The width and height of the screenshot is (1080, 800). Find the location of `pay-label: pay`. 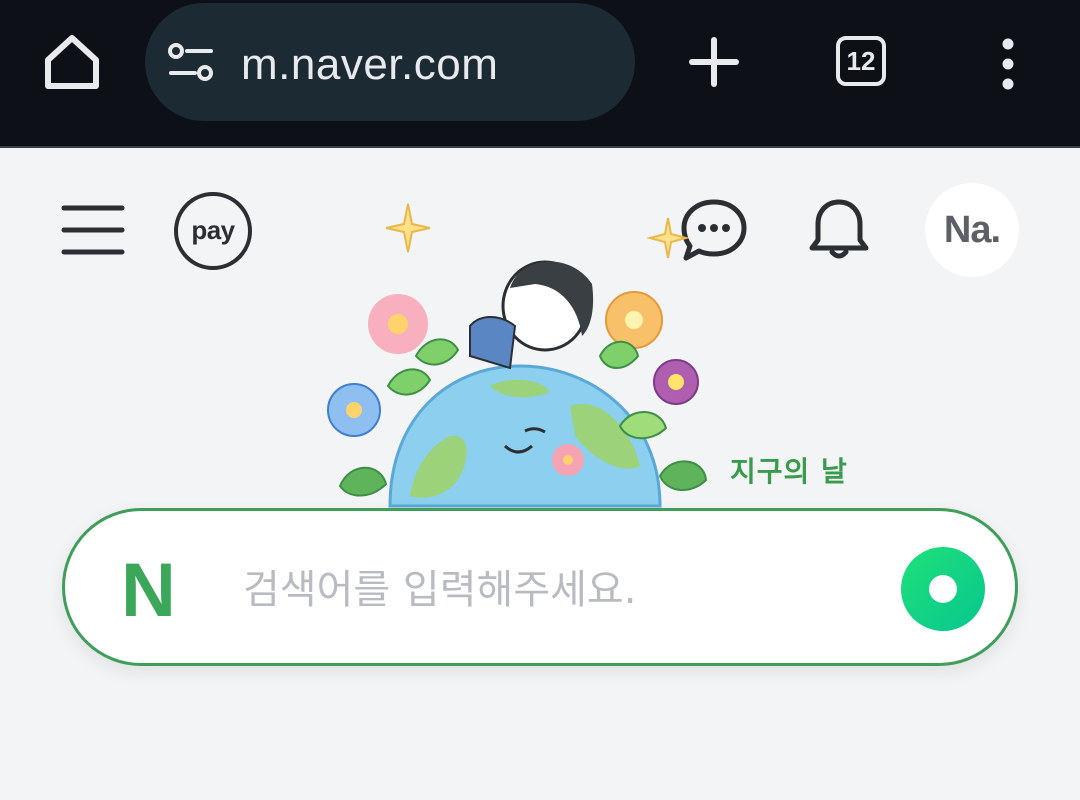

pay-label: pay is located at coordinates (213, 230).